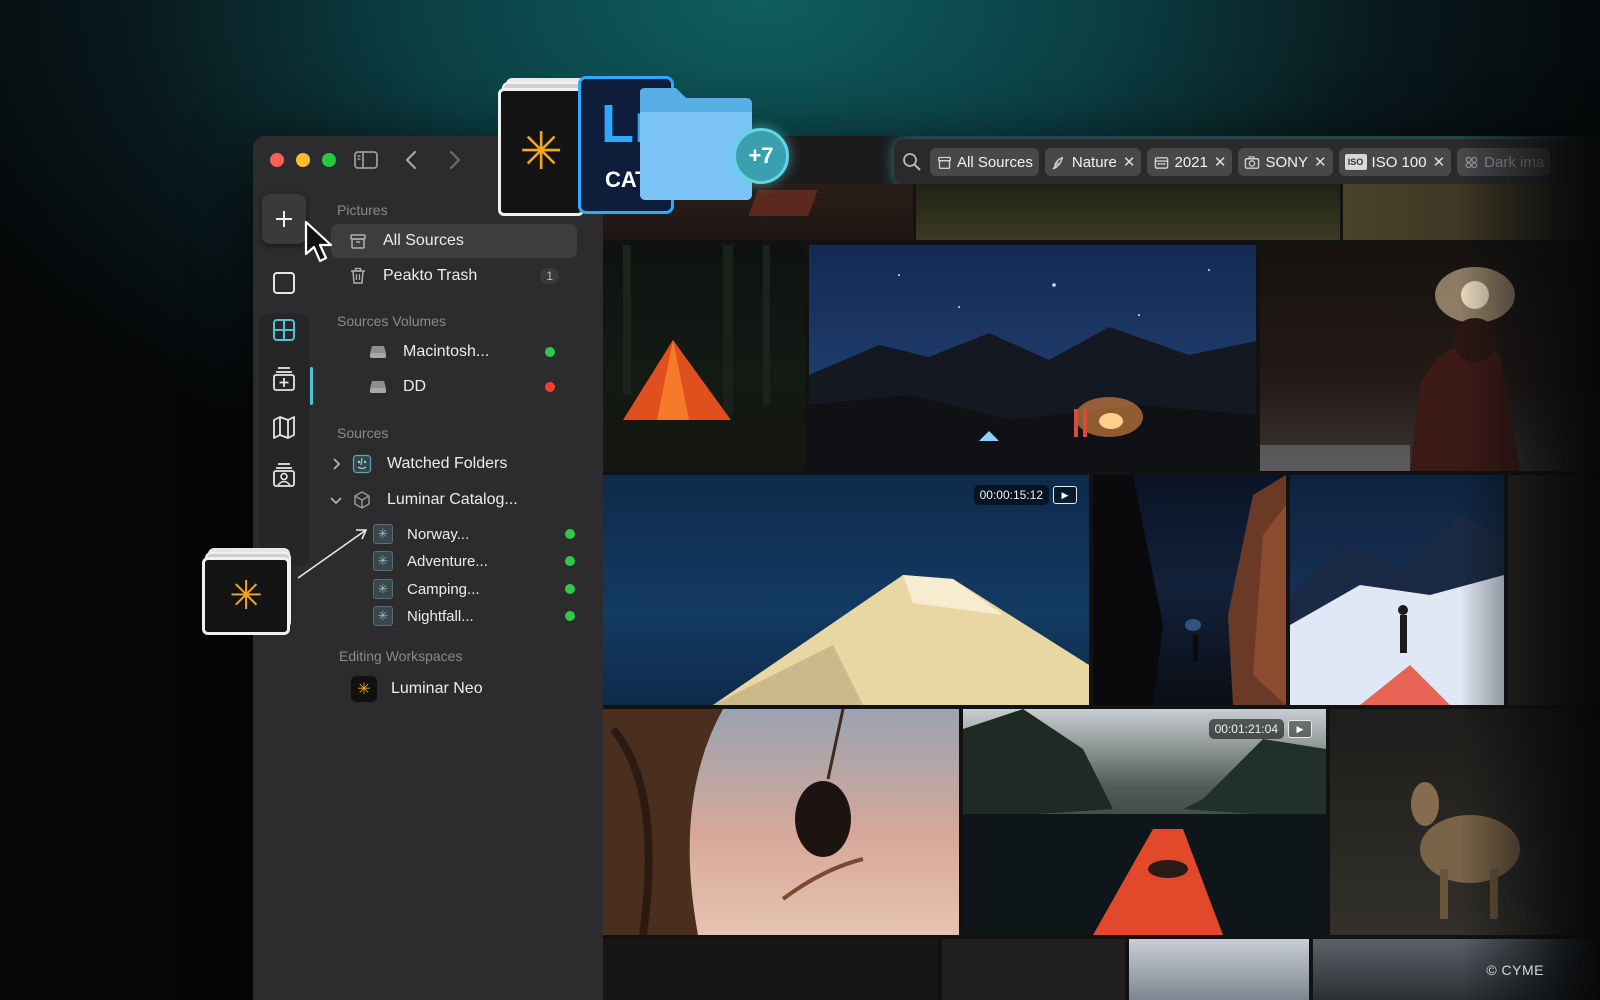 The height and width of the screenshot is (1000, 1600). Describe the element at coordinates (277, 160) in the screenshot. I see `close-window-button` at that location.